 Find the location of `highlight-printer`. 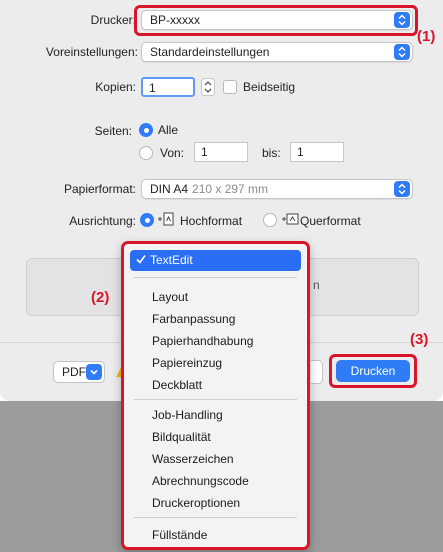

highlight-printer is located at coordinates (276, 20).